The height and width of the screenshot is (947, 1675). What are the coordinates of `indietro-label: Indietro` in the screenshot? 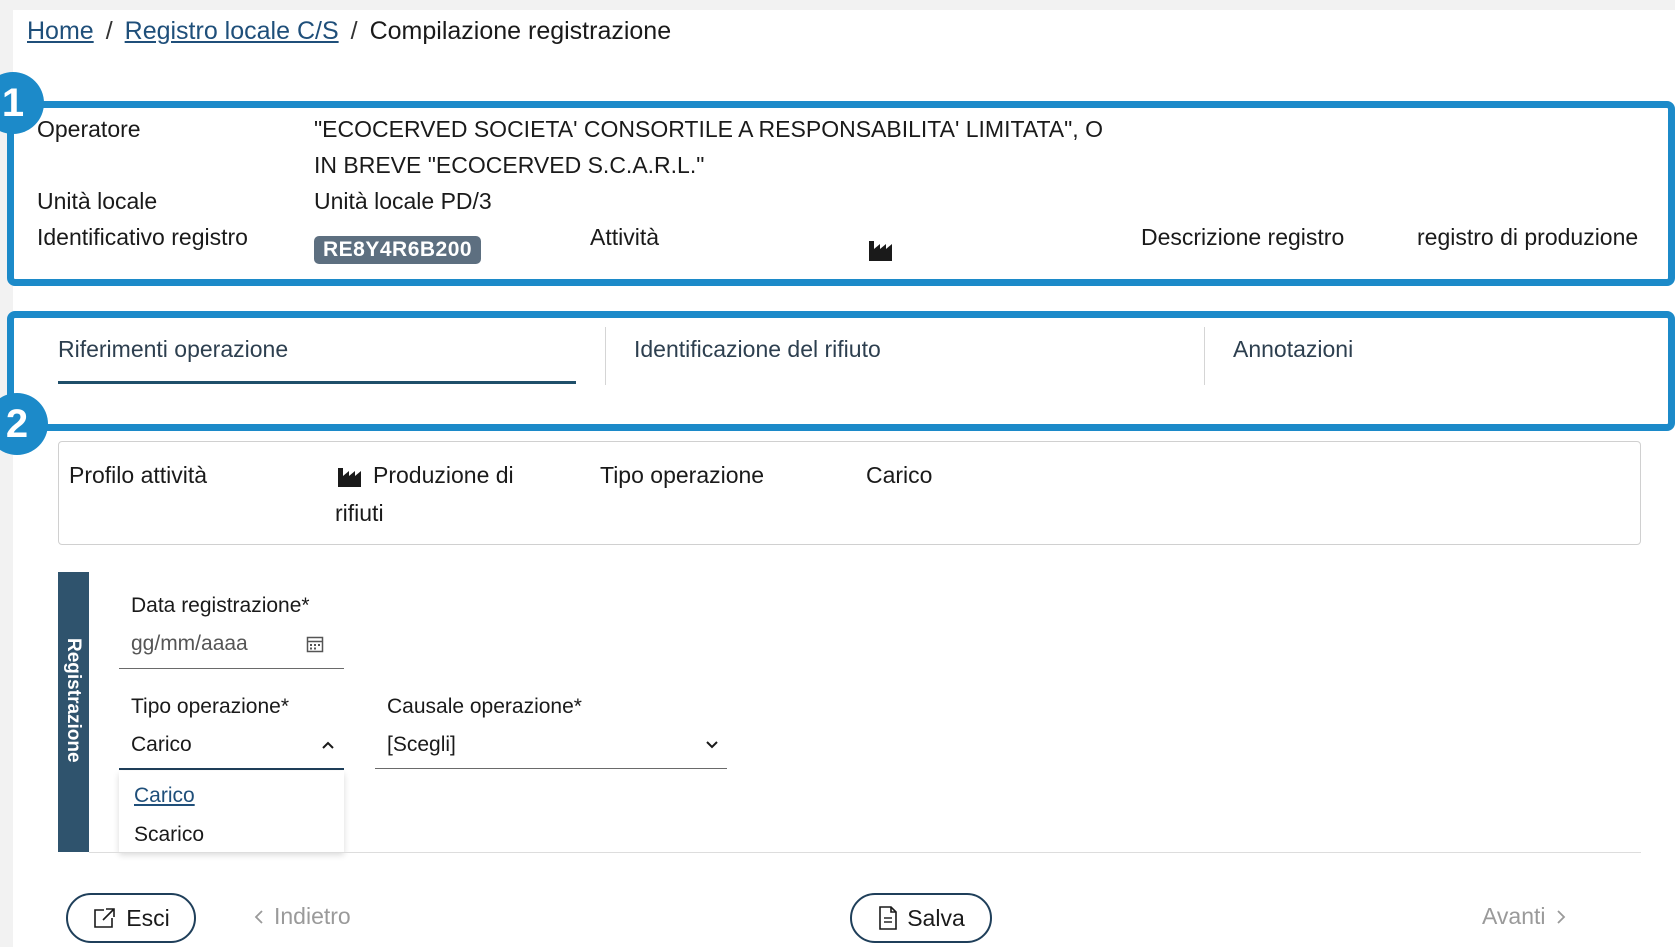 It's located at (312, 916).